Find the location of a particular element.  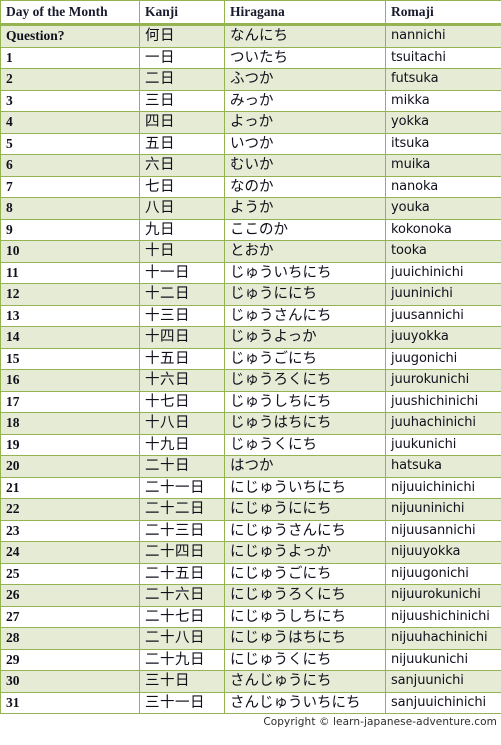

cell-romaji: juusannichi is located at coordinates (443, 315).